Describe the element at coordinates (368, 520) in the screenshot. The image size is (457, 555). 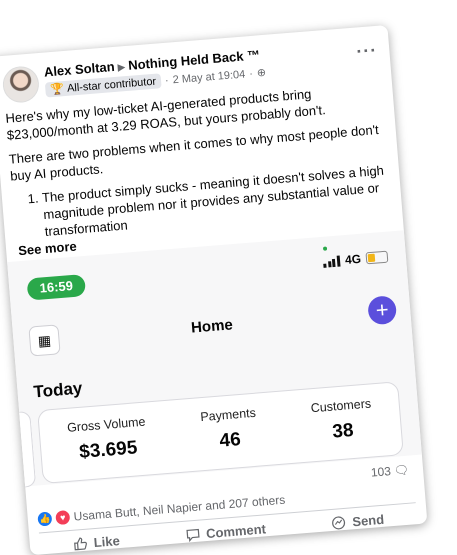
I see `send-label: Send` at that location.